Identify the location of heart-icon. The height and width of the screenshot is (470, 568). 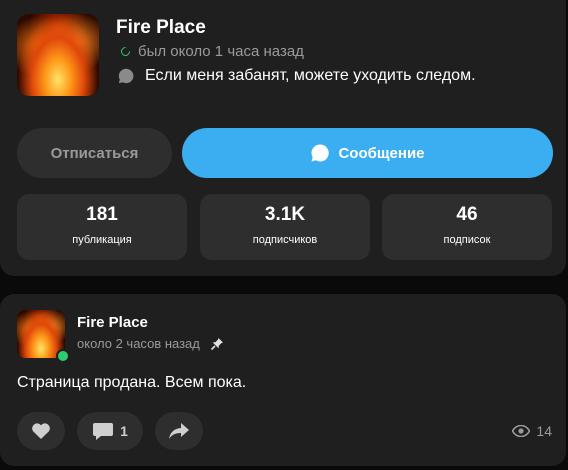
(41, 431).